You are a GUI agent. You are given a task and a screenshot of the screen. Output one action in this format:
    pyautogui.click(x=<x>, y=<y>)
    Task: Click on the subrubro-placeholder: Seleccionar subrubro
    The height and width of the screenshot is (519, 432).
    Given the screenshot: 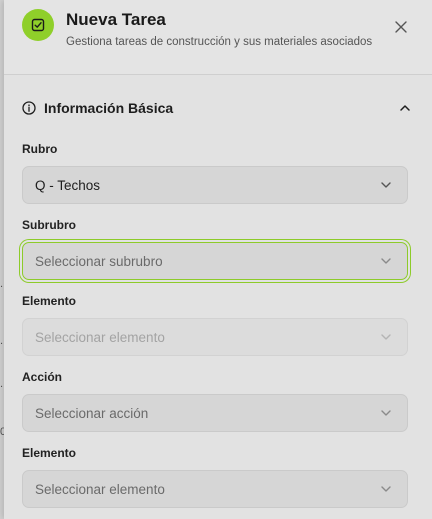 What is the action you would take?
    pyautogui.click(x=99, y=261)
    